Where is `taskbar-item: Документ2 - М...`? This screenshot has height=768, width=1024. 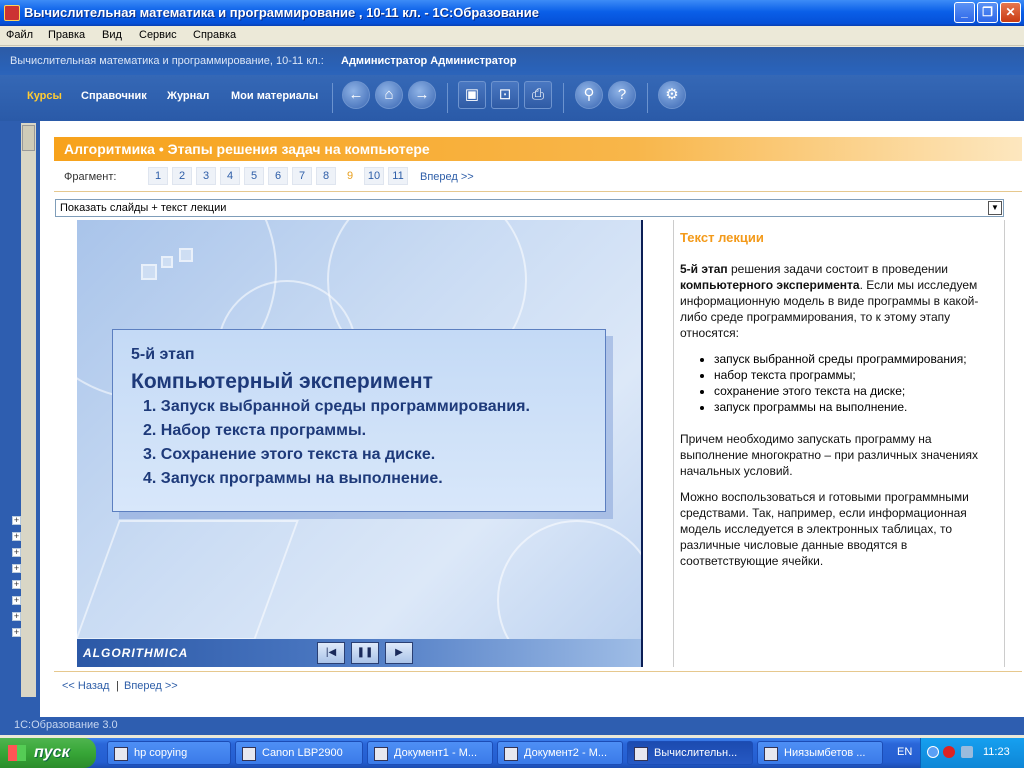
taskbar-item: Документ2 - М... is located at coordinates (560, 753).